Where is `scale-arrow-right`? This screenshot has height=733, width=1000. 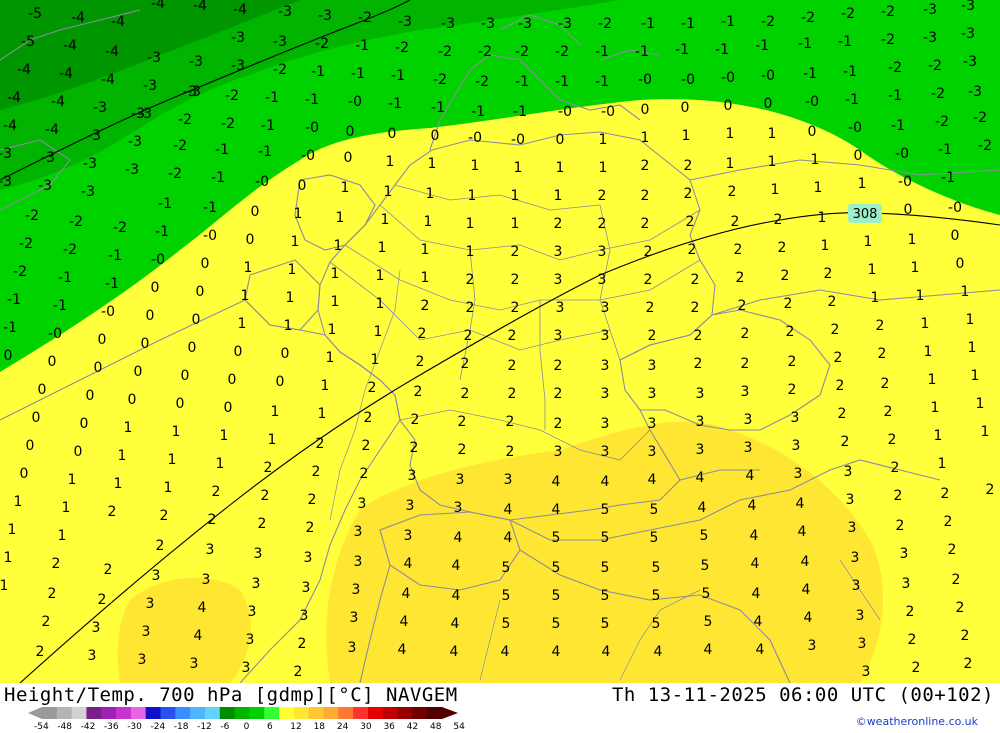
scale-arrow-right is located at coordinates (450, 713).